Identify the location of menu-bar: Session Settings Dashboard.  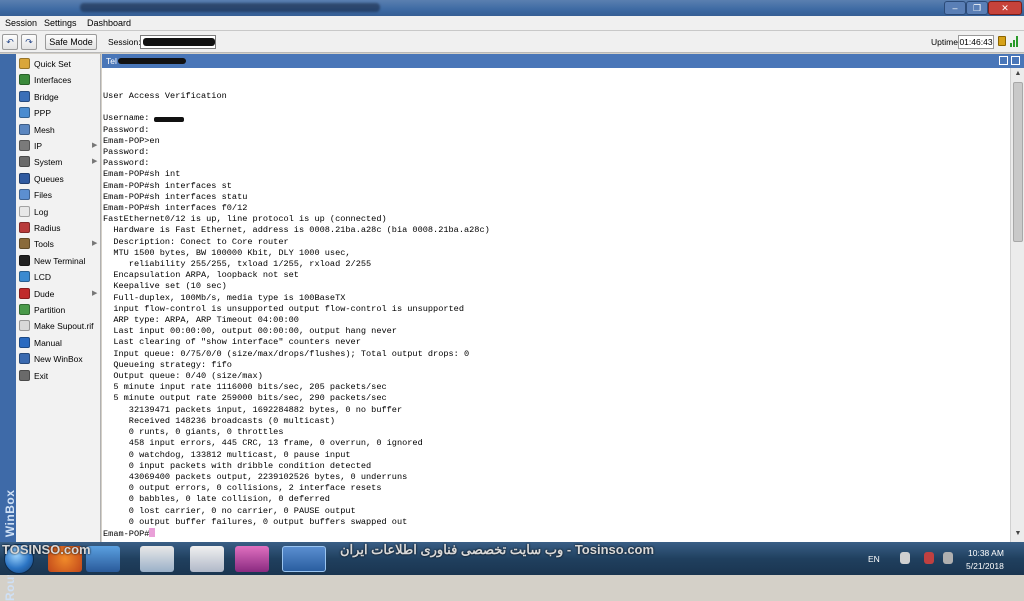
(512, 23).